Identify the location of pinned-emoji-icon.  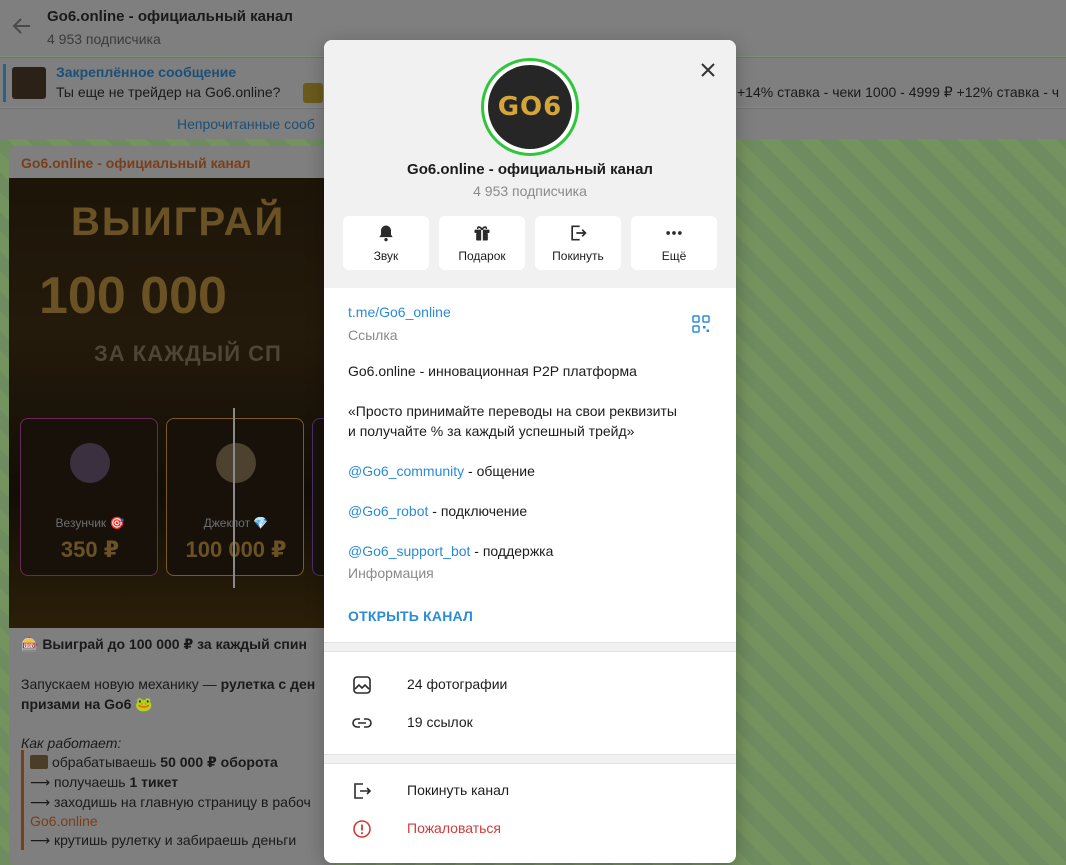
(313, 93).